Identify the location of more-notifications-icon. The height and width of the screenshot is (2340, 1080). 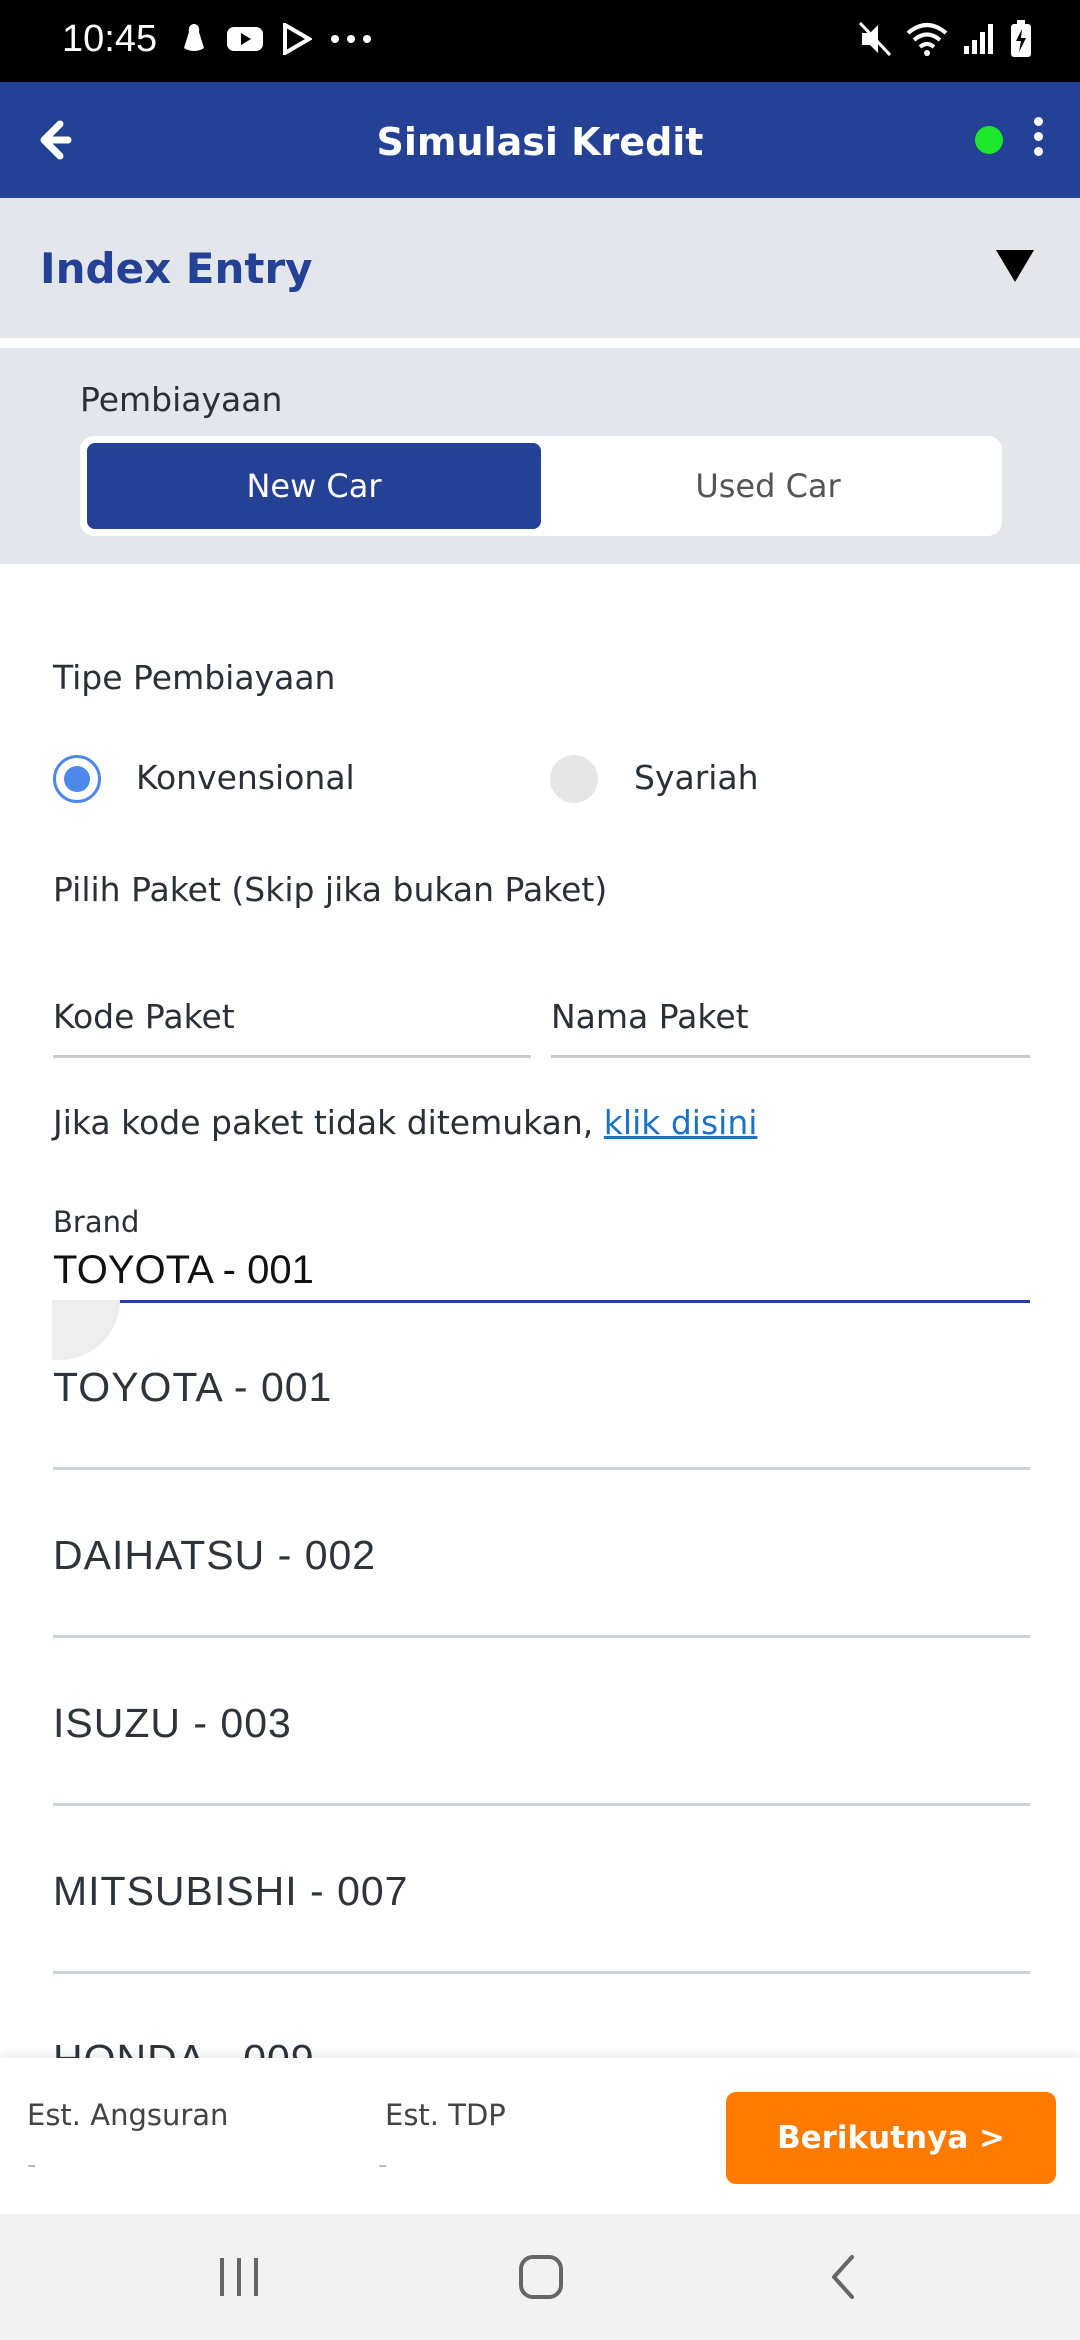
(351, 39).